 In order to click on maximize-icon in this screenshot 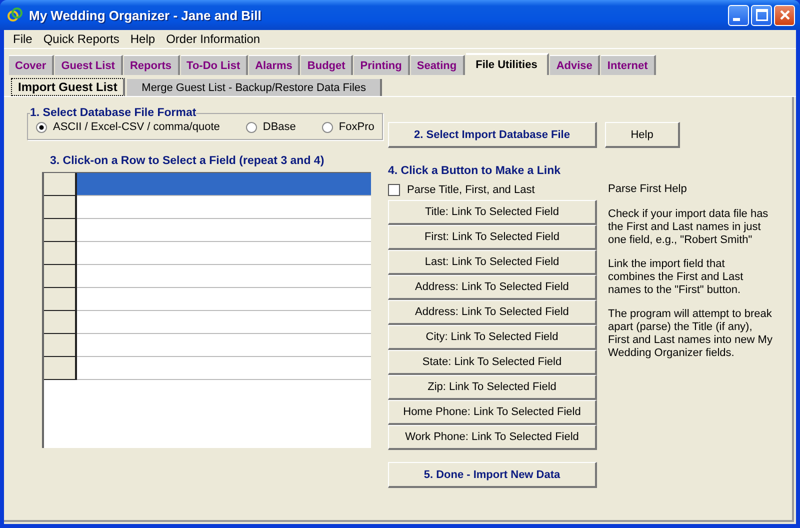, I will do `click(762, 15)`.